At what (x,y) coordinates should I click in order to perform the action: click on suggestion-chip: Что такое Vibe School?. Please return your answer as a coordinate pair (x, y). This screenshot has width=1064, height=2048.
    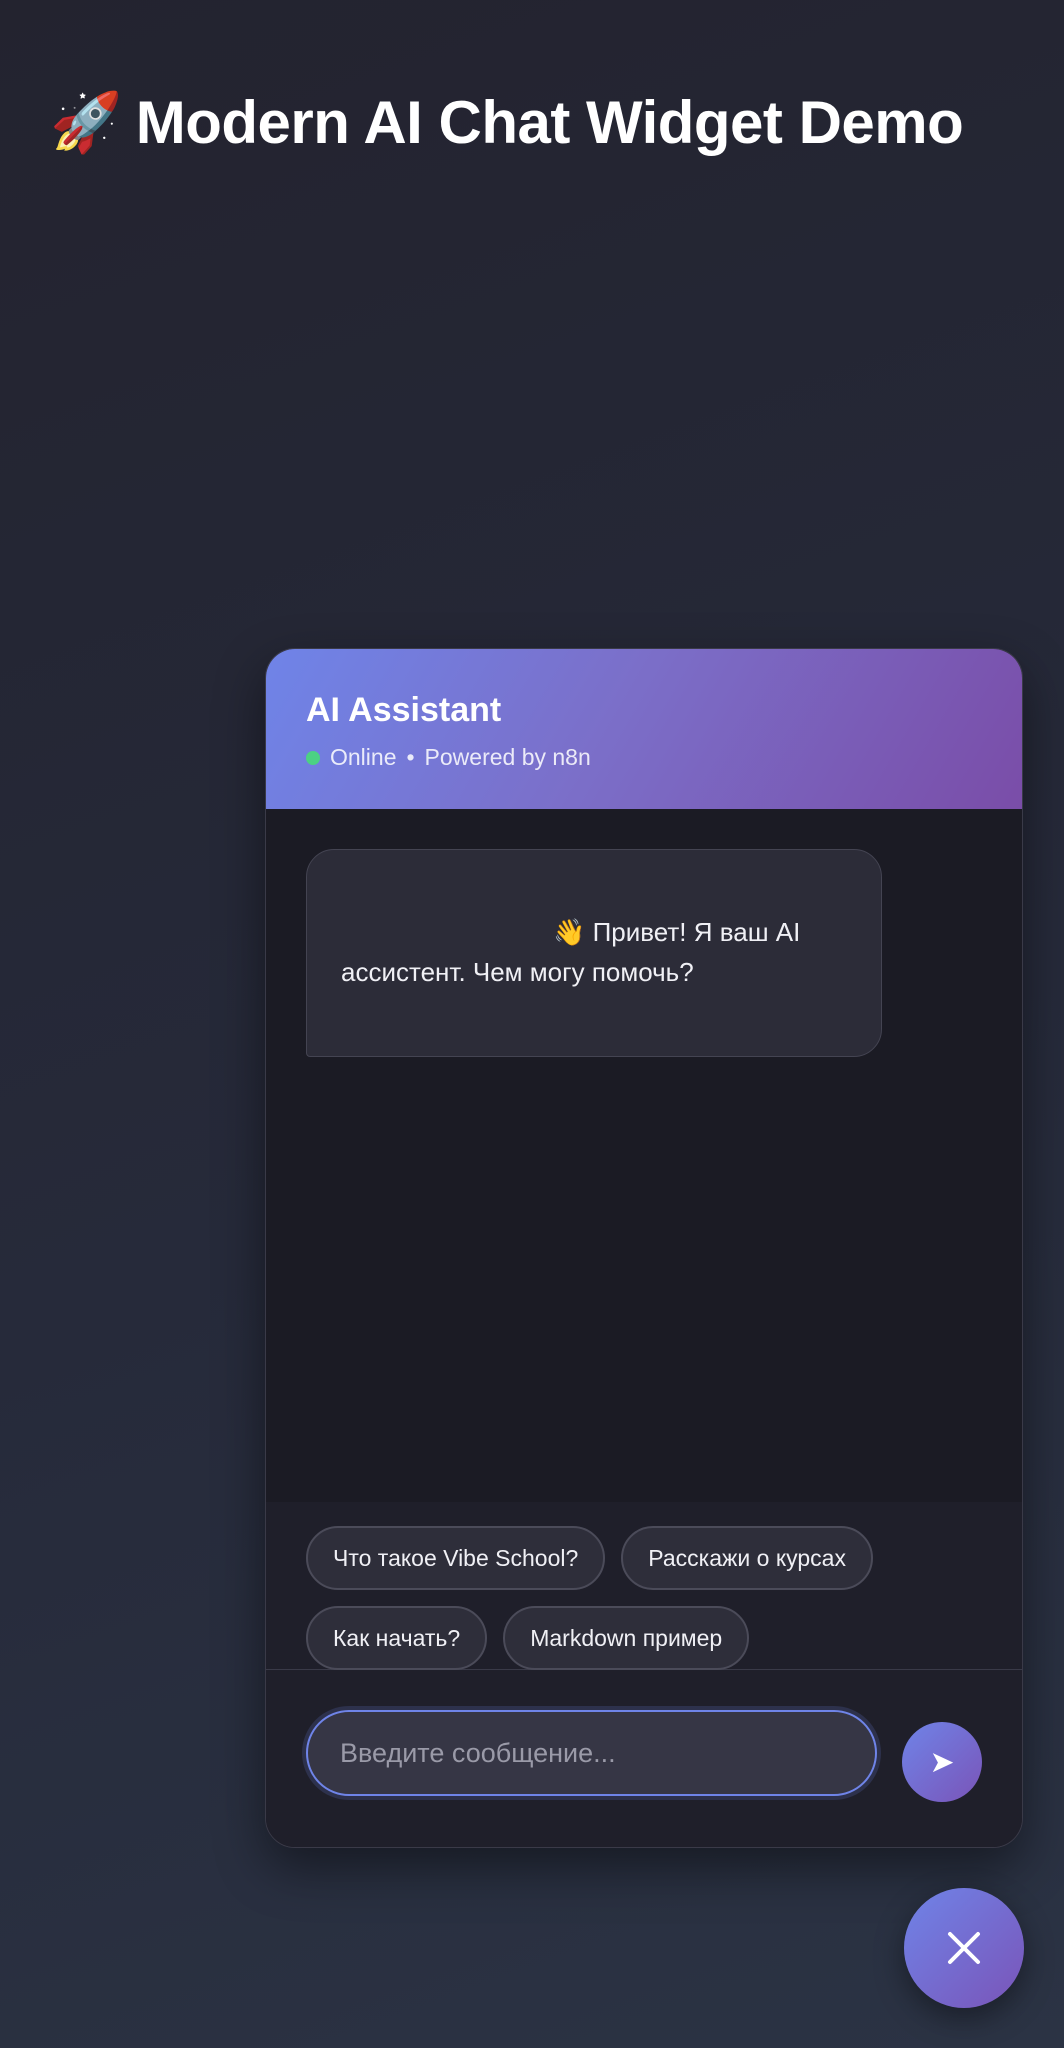
    Looking at the image, I should click on (456, 1558).